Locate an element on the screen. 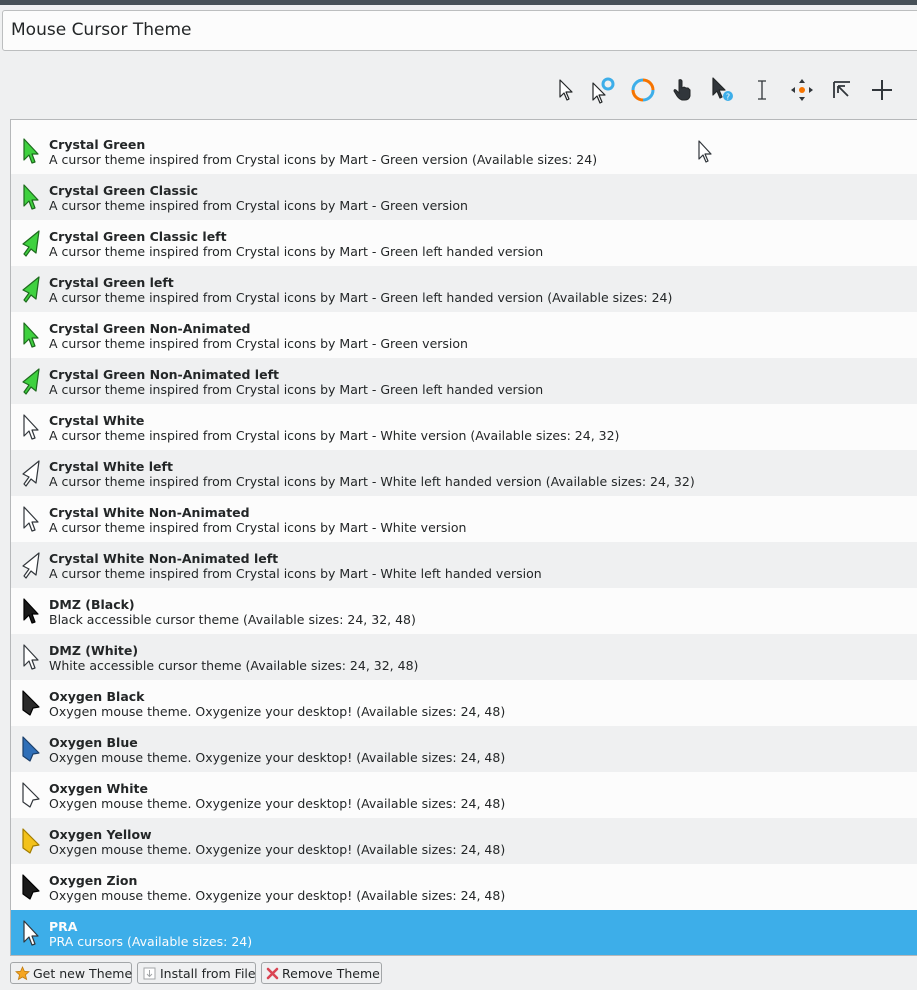 The image size is (917, 990). text-ibeam-icon is located at coordinates (762, 90).